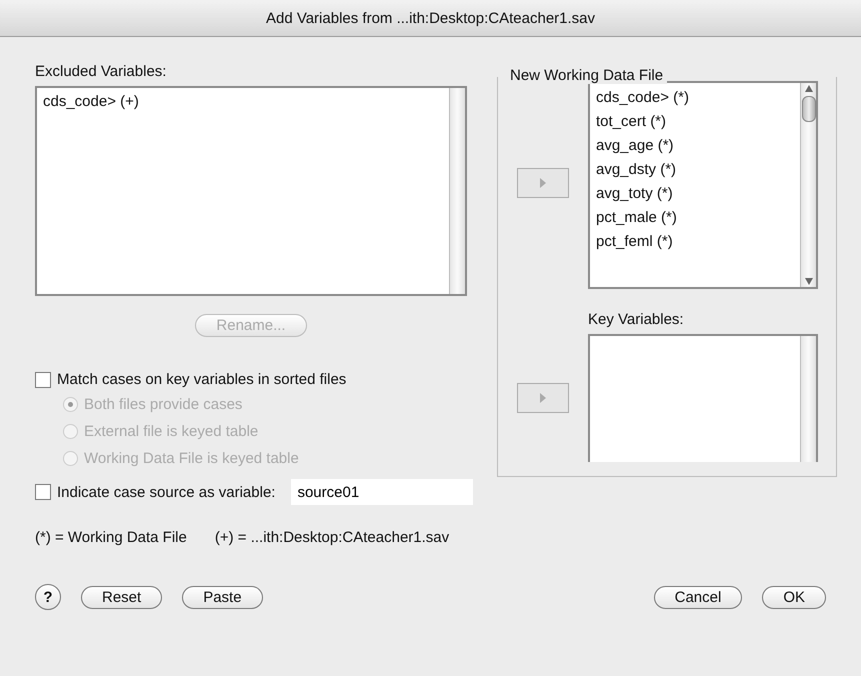 Image resolution: width=861 pixels, height=676 pixels. What do you see at coordinates (332, 537) in the screenshot?
I see `legend-text: (+) = ...ith:Desktop:CAteacher1.sav` at bounding box center [332, 537].